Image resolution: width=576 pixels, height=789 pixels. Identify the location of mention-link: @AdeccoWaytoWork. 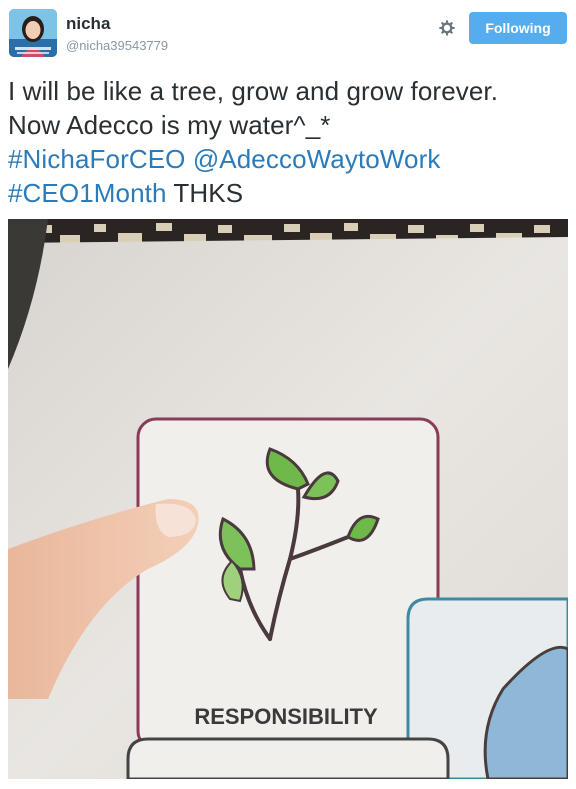
(317, 159).